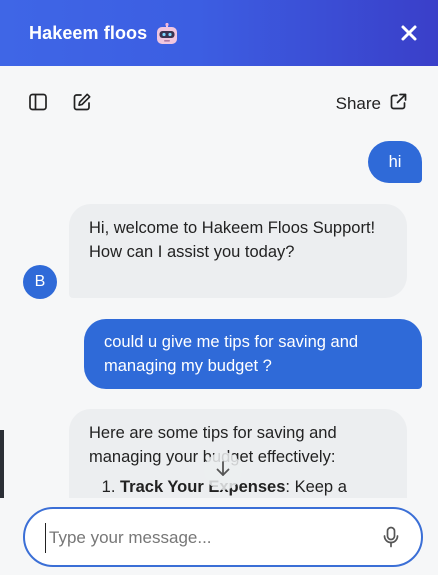 The width and height of the screenshot is (438, 575). Describe the element at coordinates (316, 487) in the screenshot. I see `list-item-text: : Keep a` at that location.